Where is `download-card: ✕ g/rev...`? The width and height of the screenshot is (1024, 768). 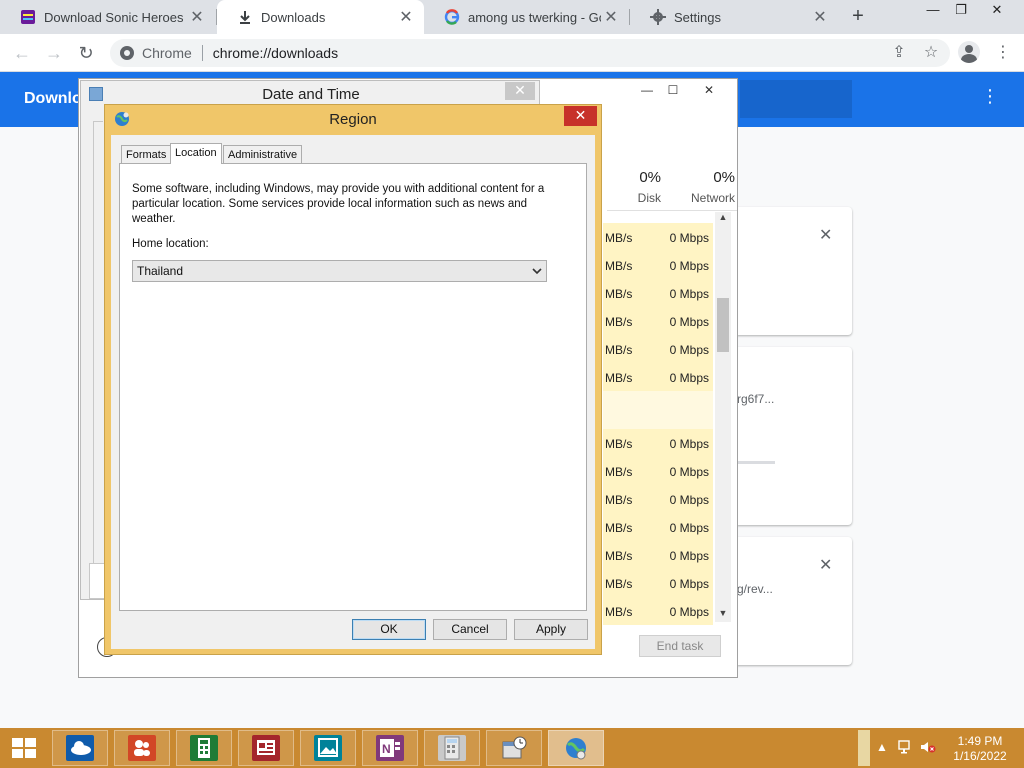 download-card: ✕ g/rev... is located at coordinates (794, 601).